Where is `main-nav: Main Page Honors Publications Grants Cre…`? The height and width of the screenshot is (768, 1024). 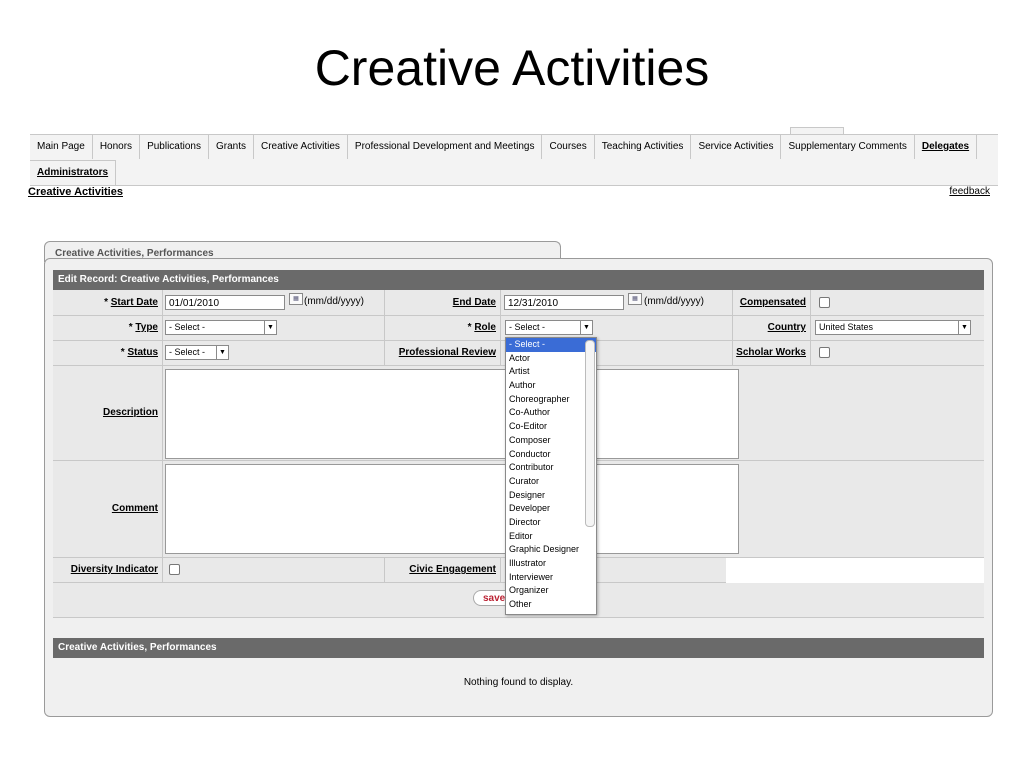
main-nav: Main Page Honors Publications Grants Cre… is located at coordinates (514, 160).